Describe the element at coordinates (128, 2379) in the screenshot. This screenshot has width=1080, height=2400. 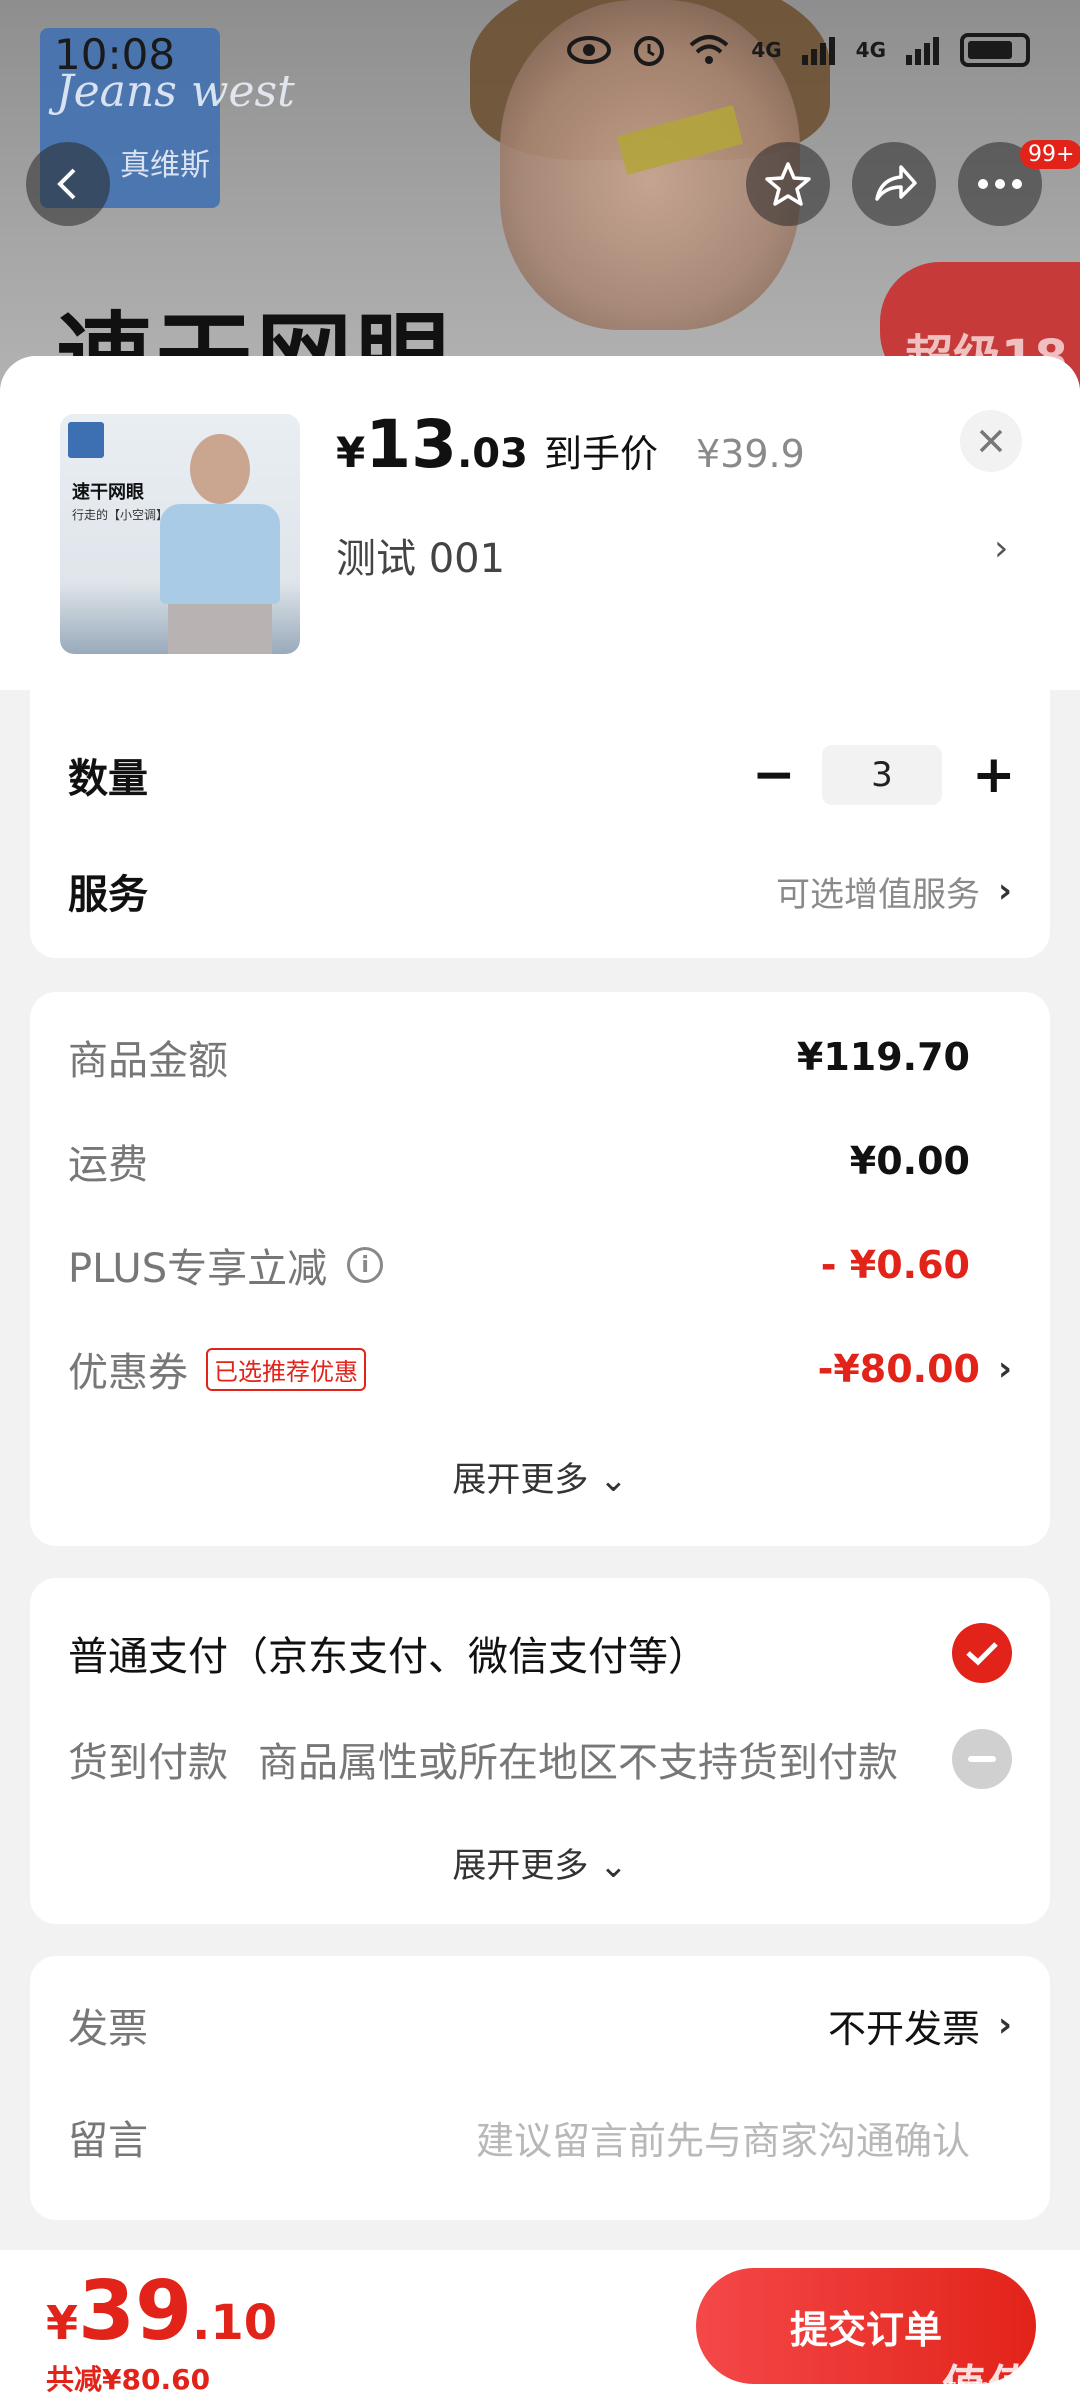
I see `total-saved: 共减¥80.60` at that location.